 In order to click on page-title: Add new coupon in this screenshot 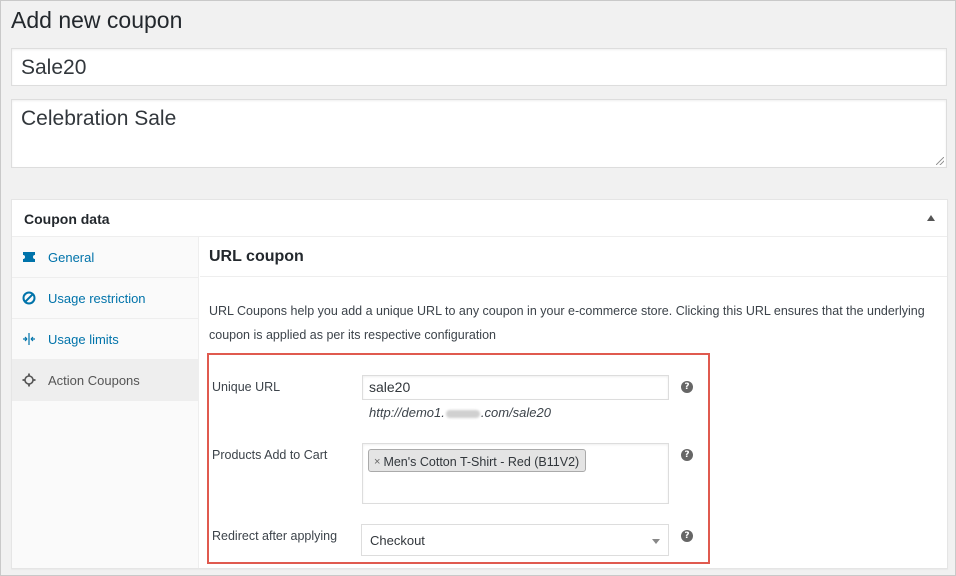, I will do `click(97, 20)`.